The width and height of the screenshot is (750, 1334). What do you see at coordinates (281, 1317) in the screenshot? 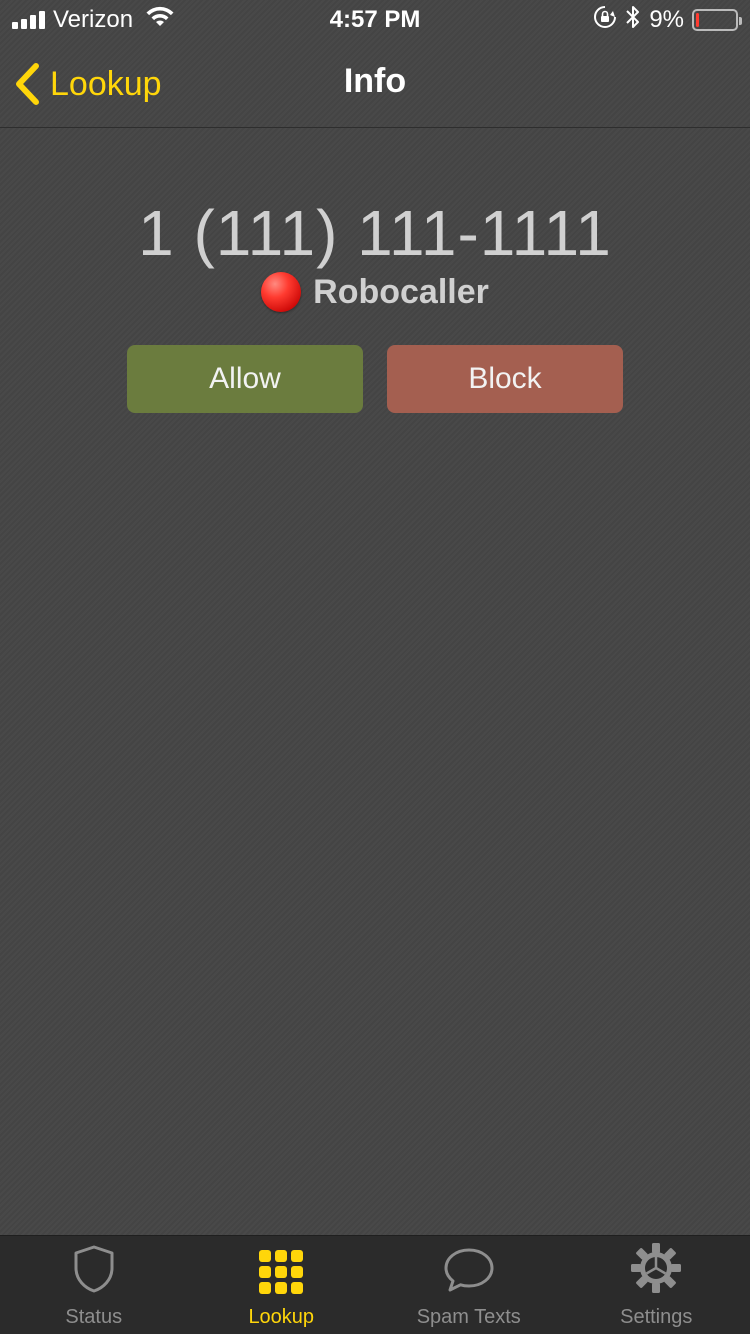
I see `tab-lookup-label: Lookup` at bounding box center [281, 1317].